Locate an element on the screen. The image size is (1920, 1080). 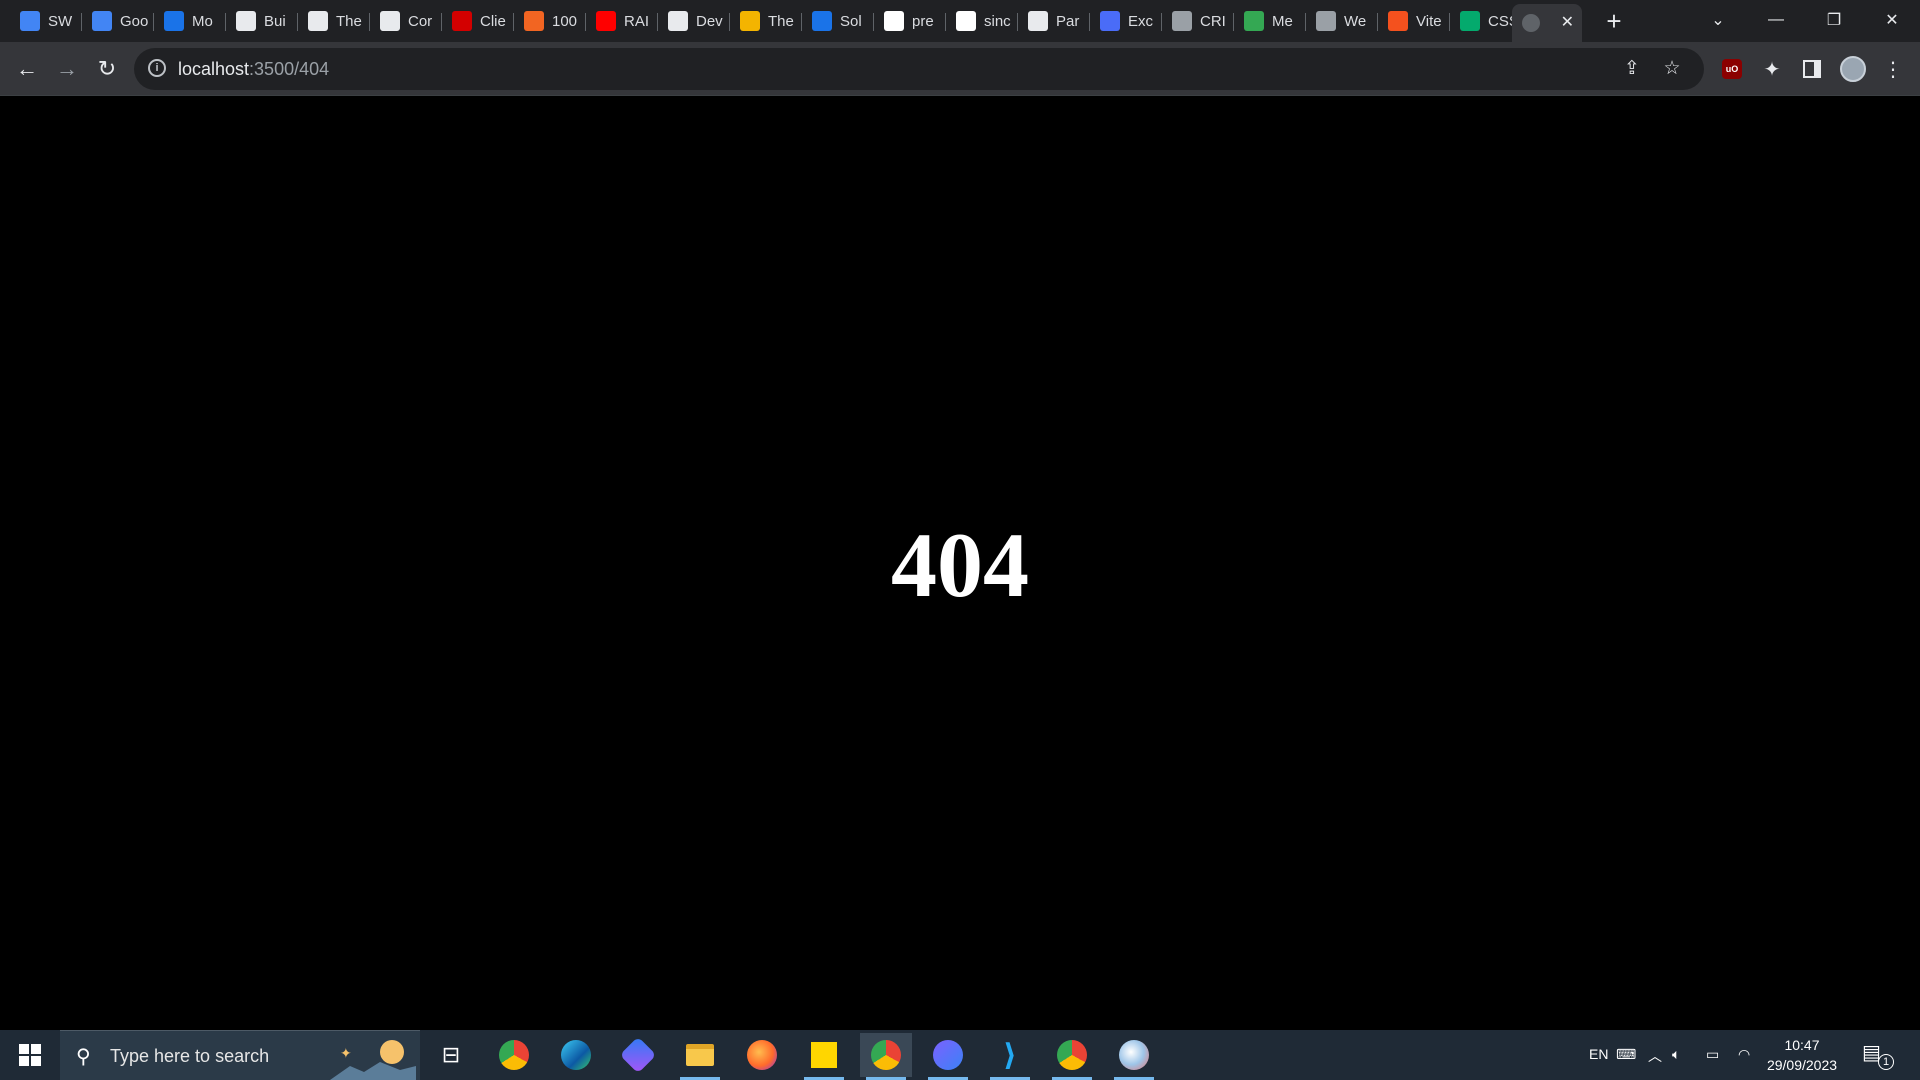
taskbar-firefox is located at coordinates (762, 1055).